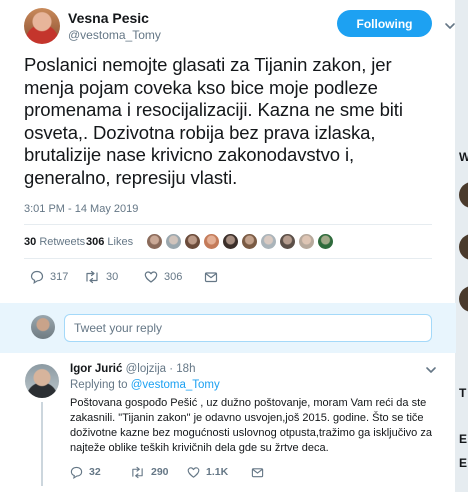 Image resolution: width=468 pixels, height=492 pixels. What do you see at coordinates (239, 27) in the screenshot?
I see `tweet-header: Vesna Pesic @vestoma_Tomy Following` at bounding box center [239, 27].